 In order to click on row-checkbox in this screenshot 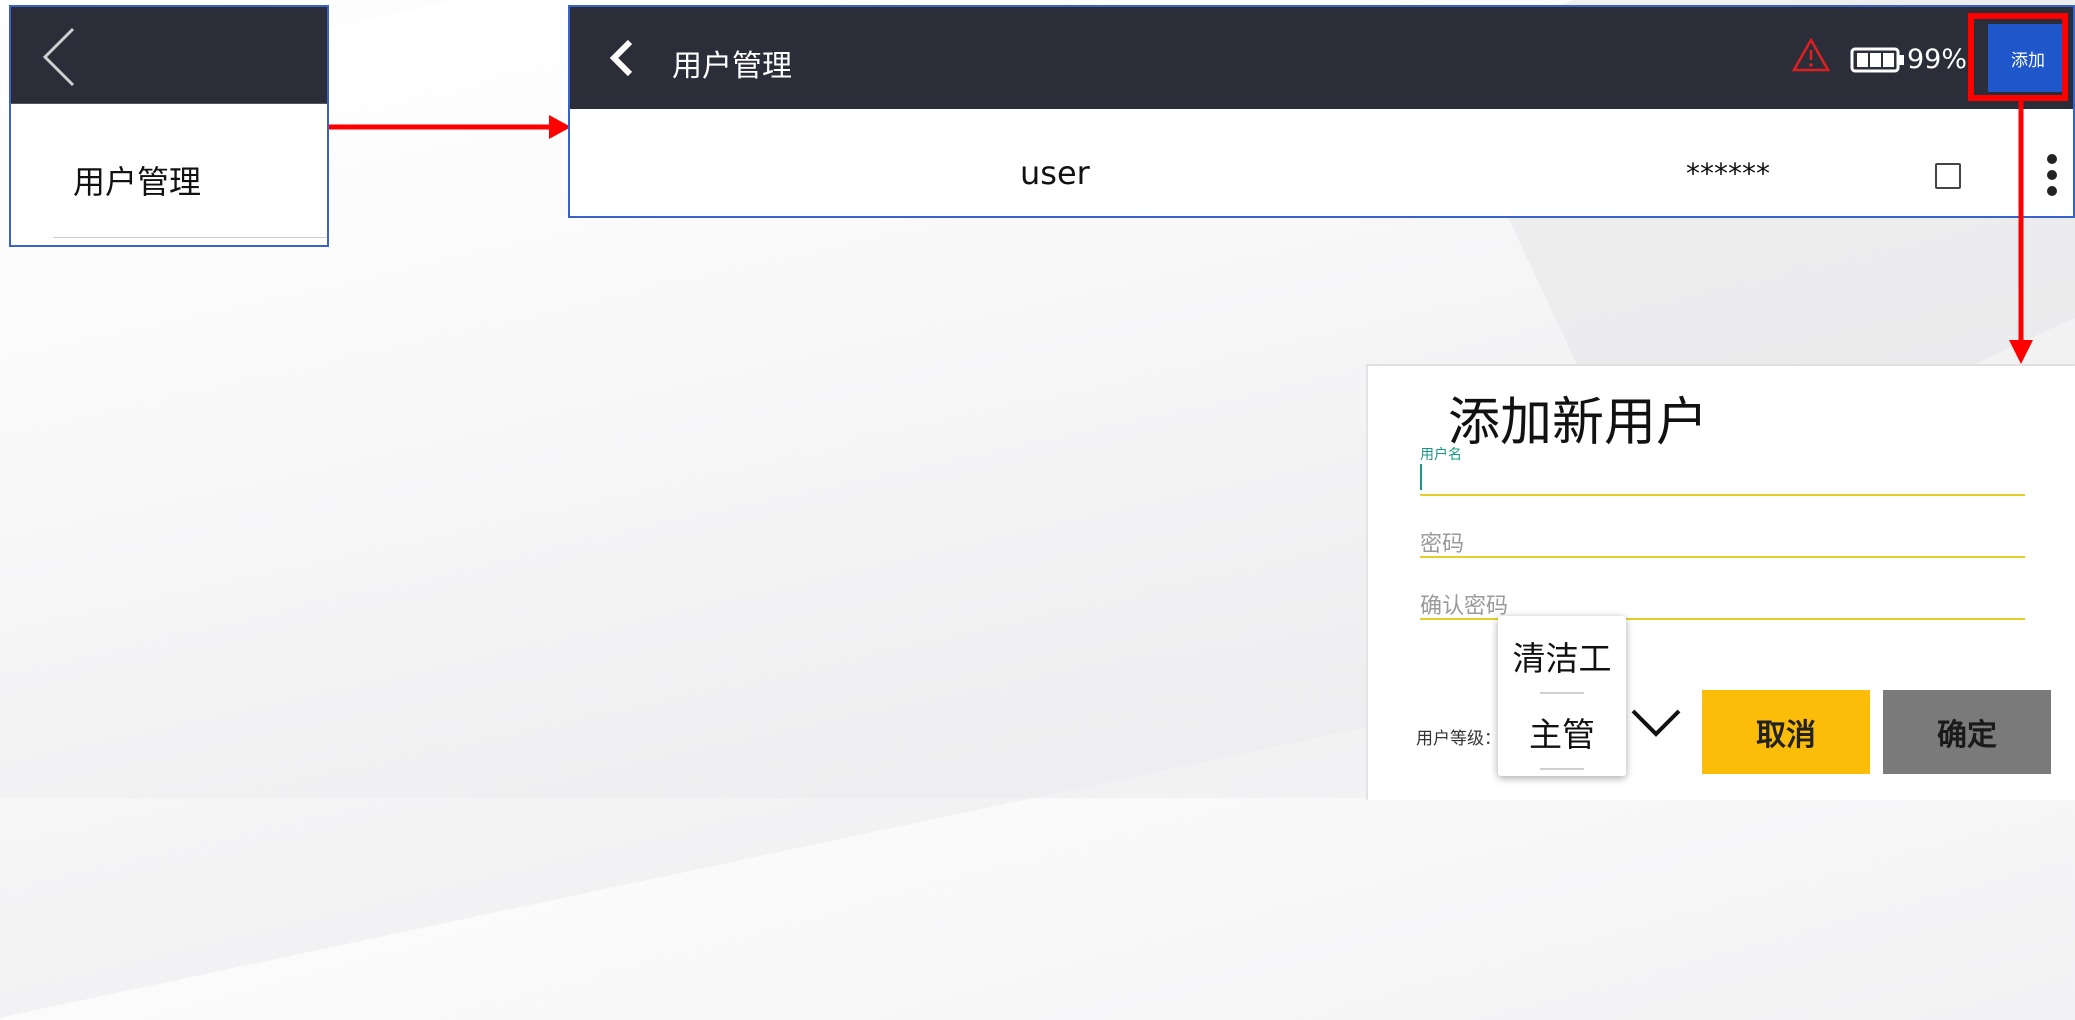, I will do `click(1948, 176)`.